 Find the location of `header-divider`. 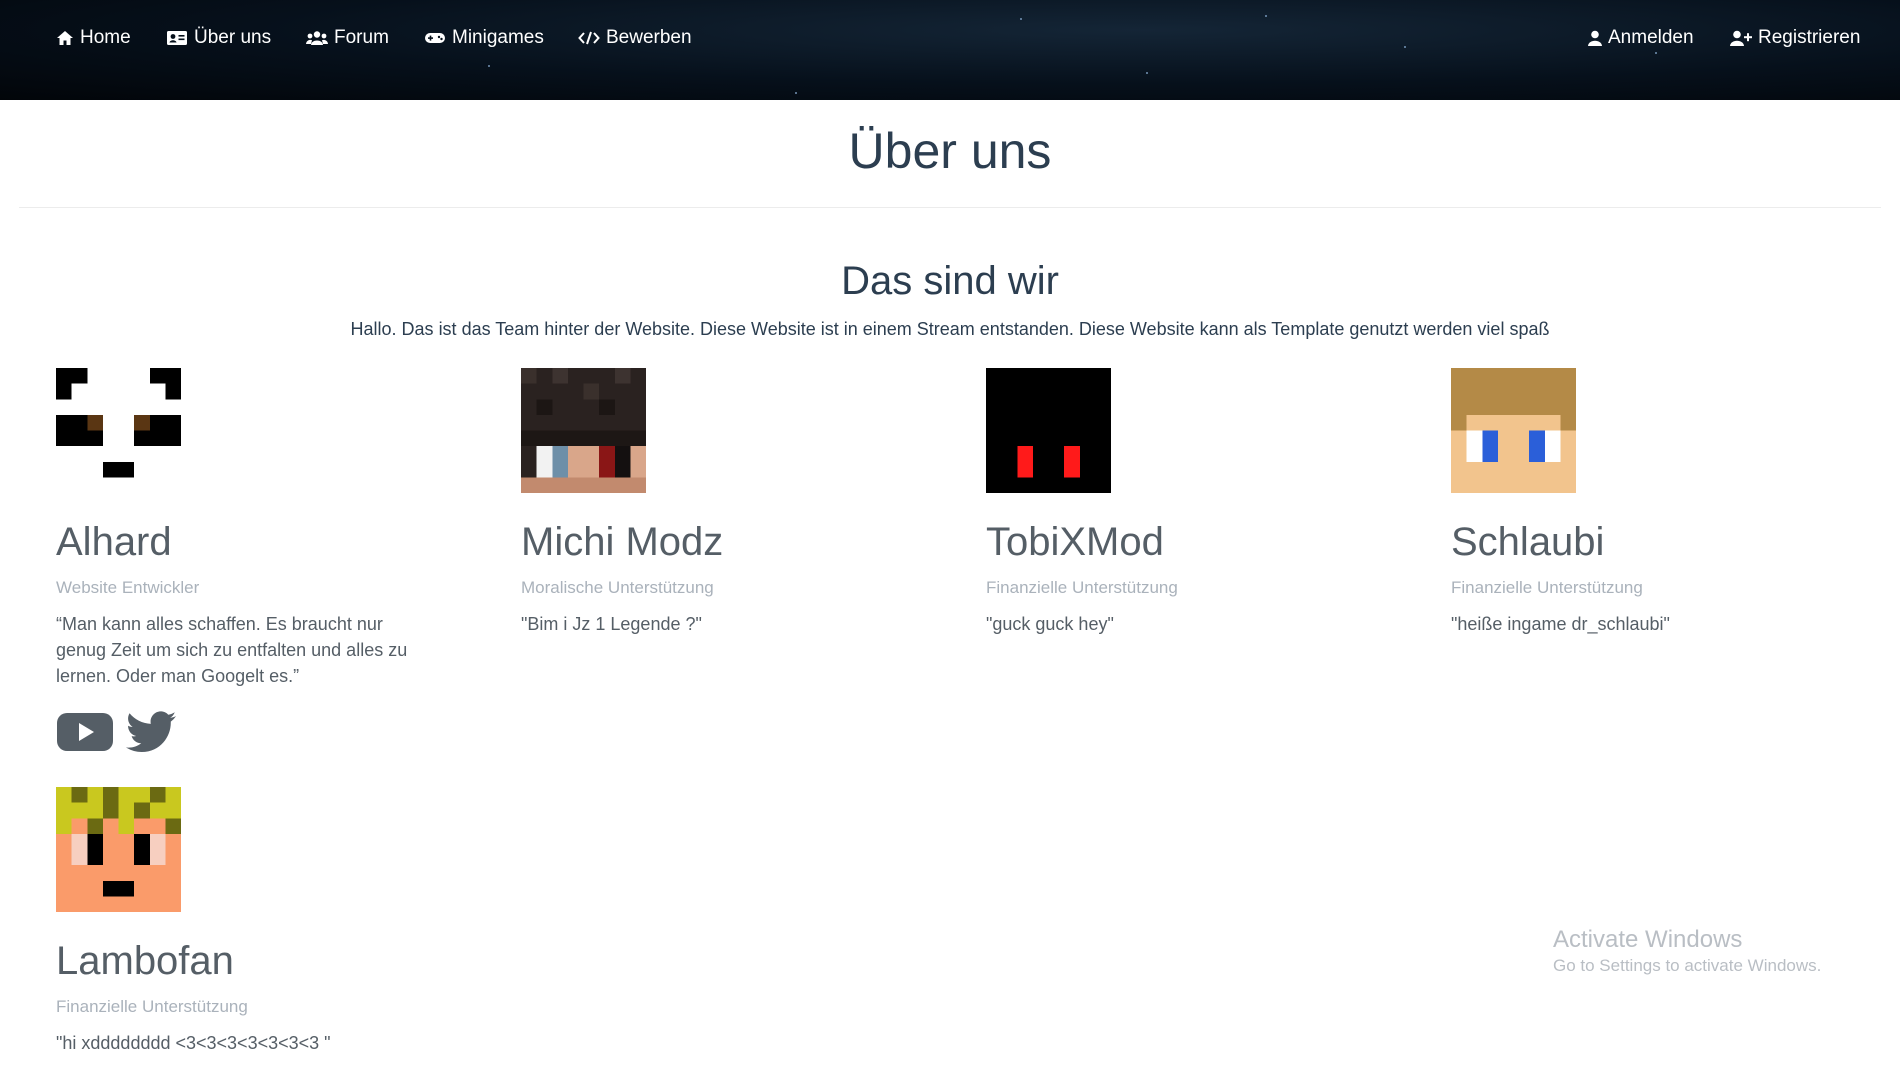

header-divider is located at coordinates (950, 207).